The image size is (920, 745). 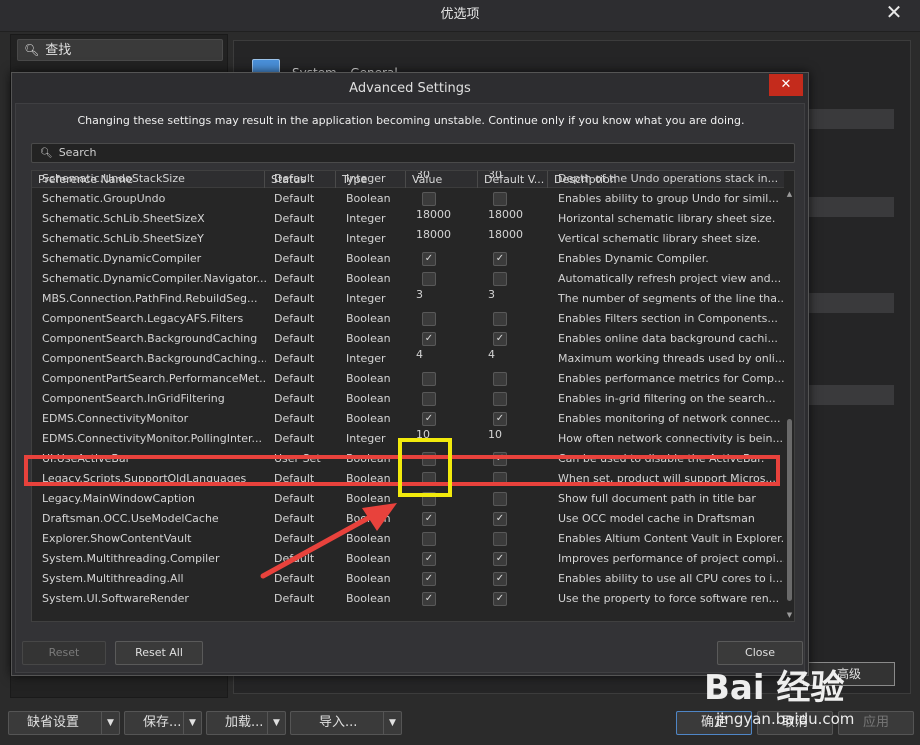 I want to click on scrollbar-thumb, so click(x=789, y=510).